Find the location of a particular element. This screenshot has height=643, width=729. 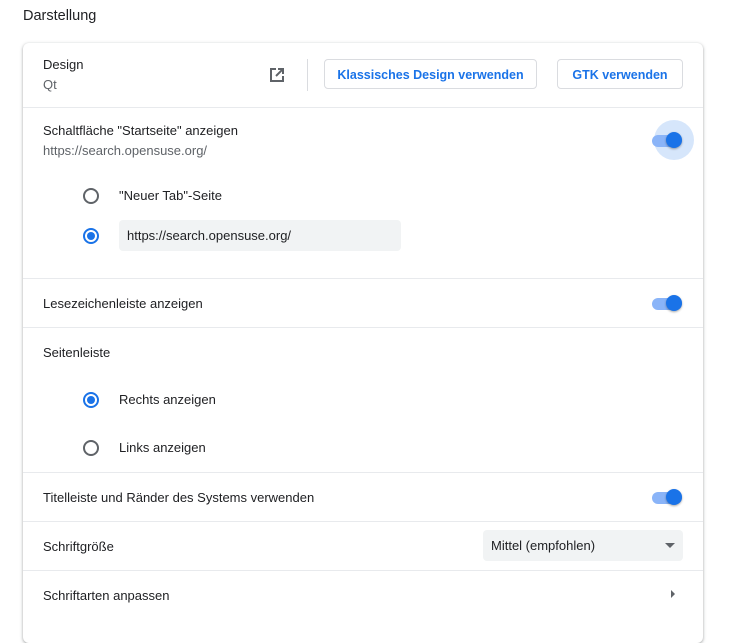

home-url-input: https://search.opensuse.org/ is located at coordinates (260, 235).